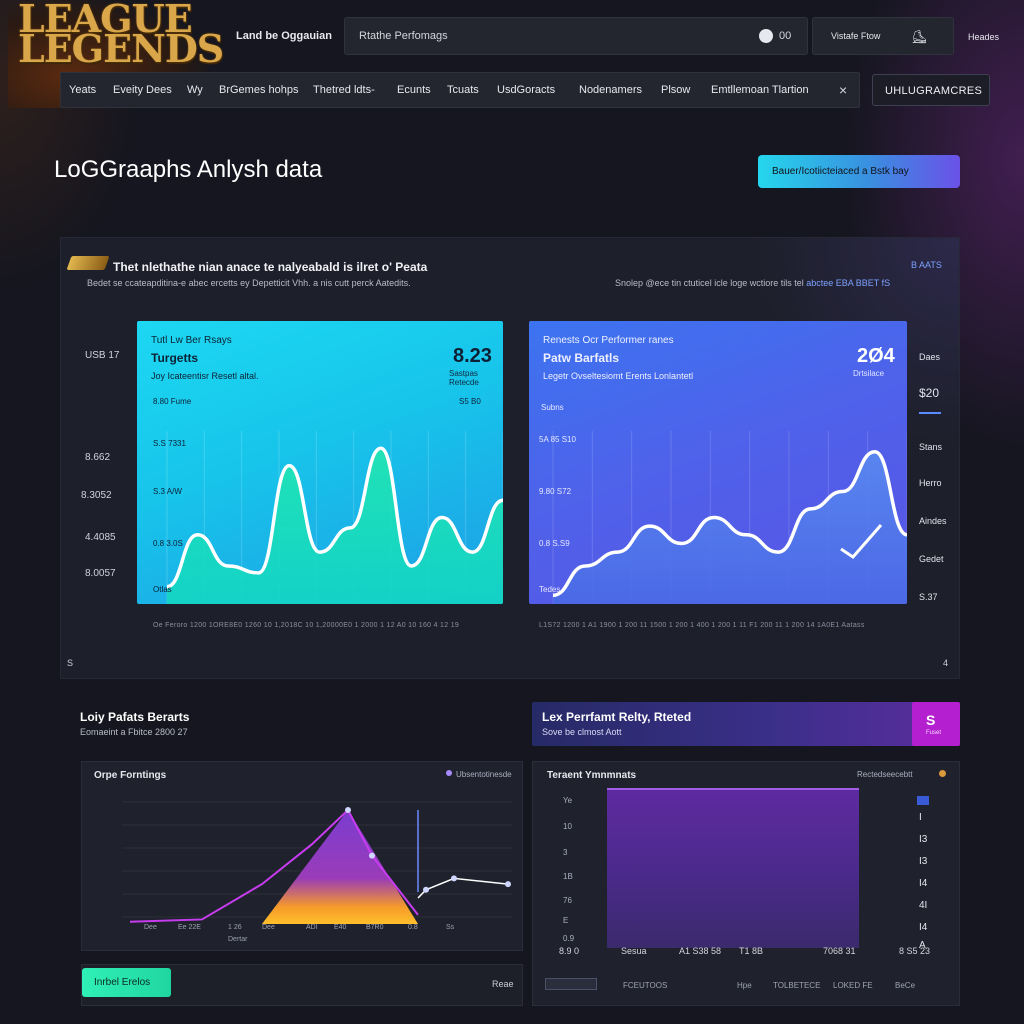  I want to click on cta-button: Bauer/Icotiicteiaced a Bstk bay, so click(859, 171).